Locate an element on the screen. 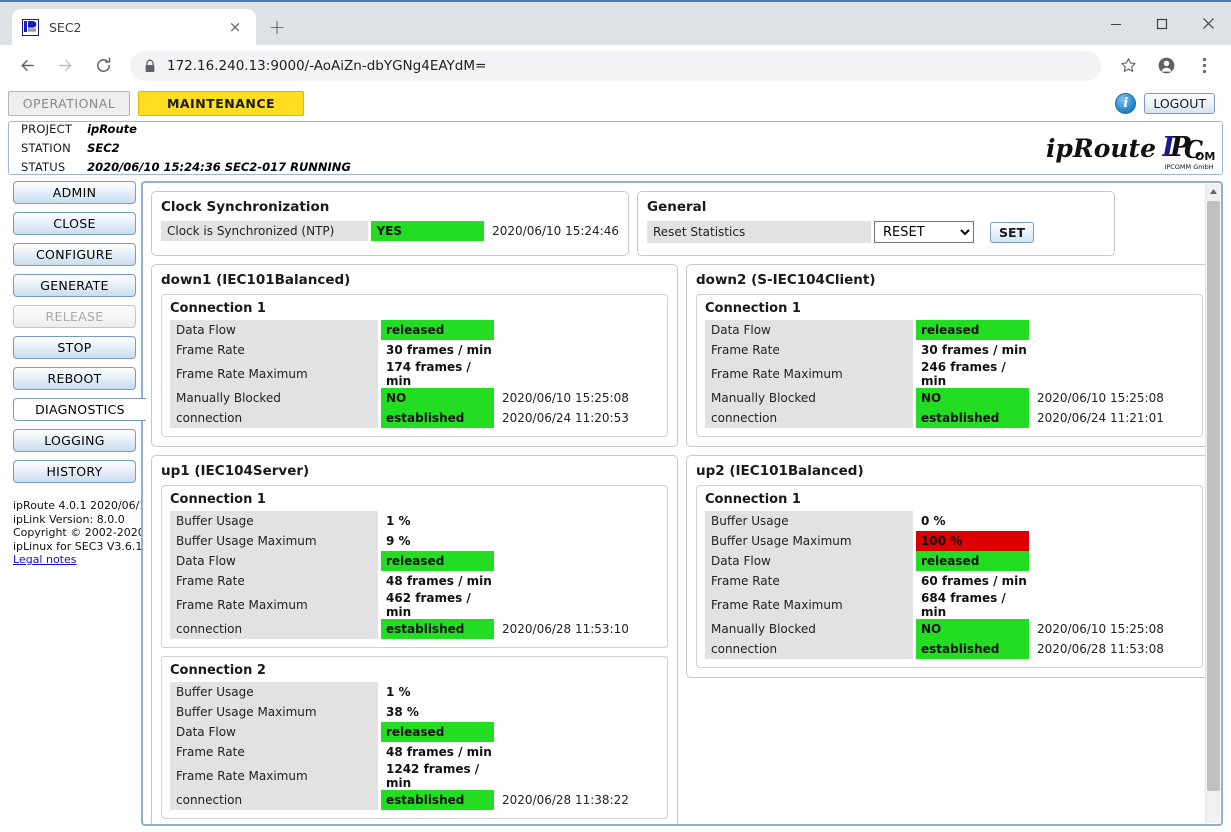 The image size is (1231, 832). reload-icon is located at coordinates (103, 66).